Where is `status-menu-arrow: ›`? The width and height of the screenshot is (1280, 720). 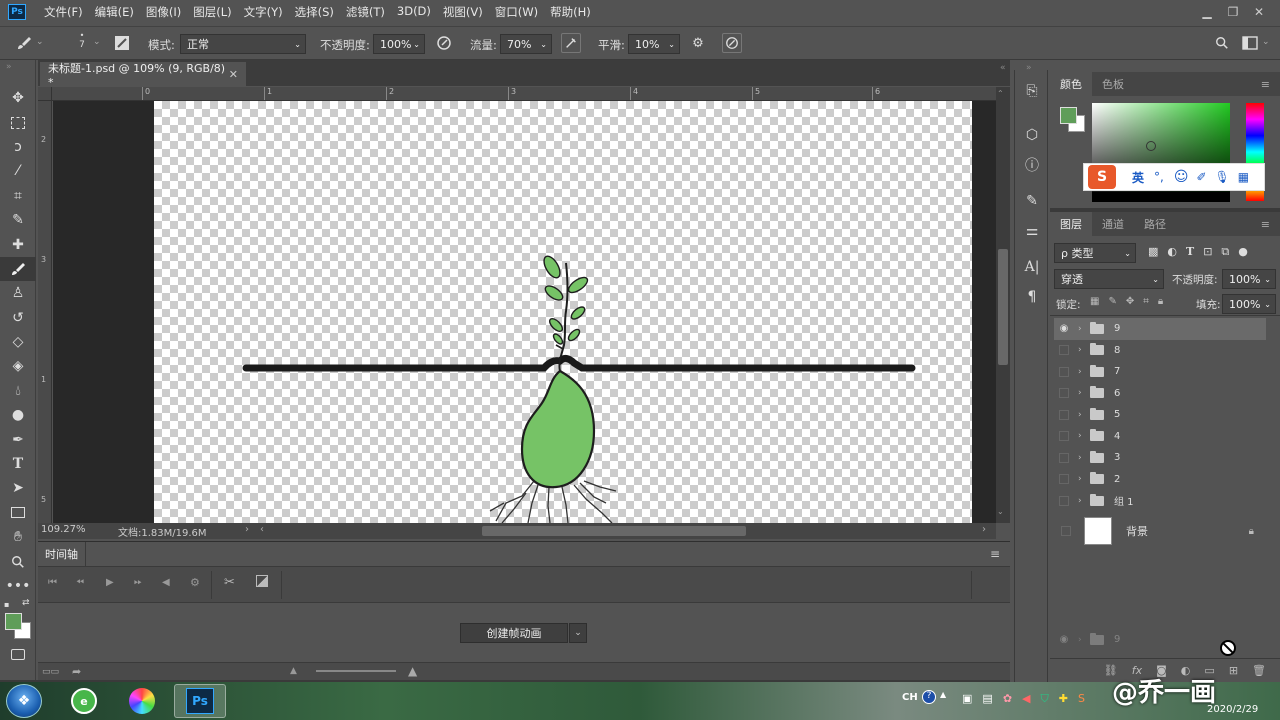
status-menu-arrow: › is located at coordinates (247, 529).